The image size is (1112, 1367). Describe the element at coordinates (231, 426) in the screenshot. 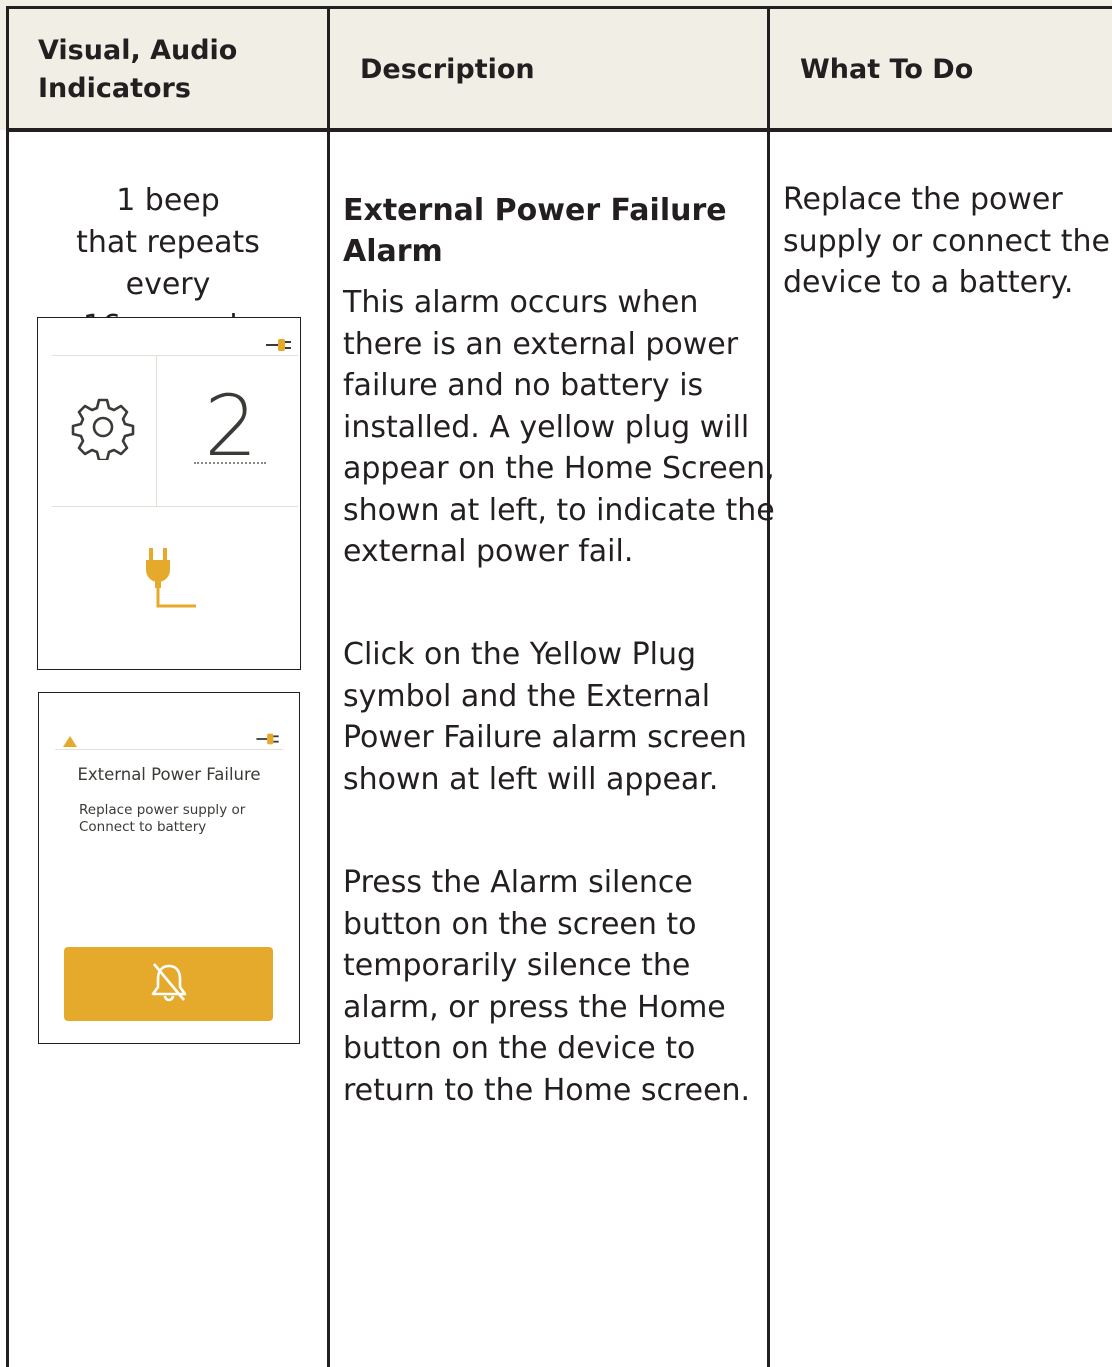

I see `home-value: 2` at that location.